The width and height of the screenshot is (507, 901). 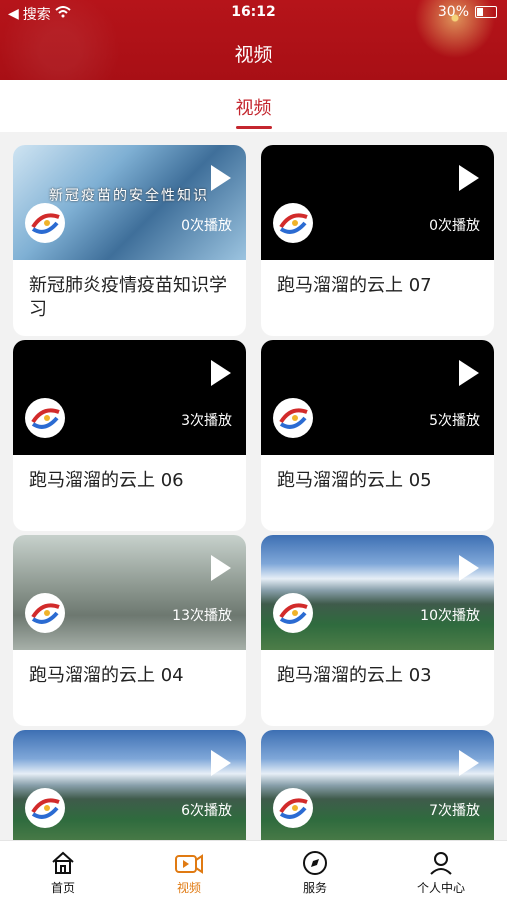 What do you see at coordinates (206, 811) in the screenshot?
I see `play-count: 6次播放` at bounding box center [206, 811].